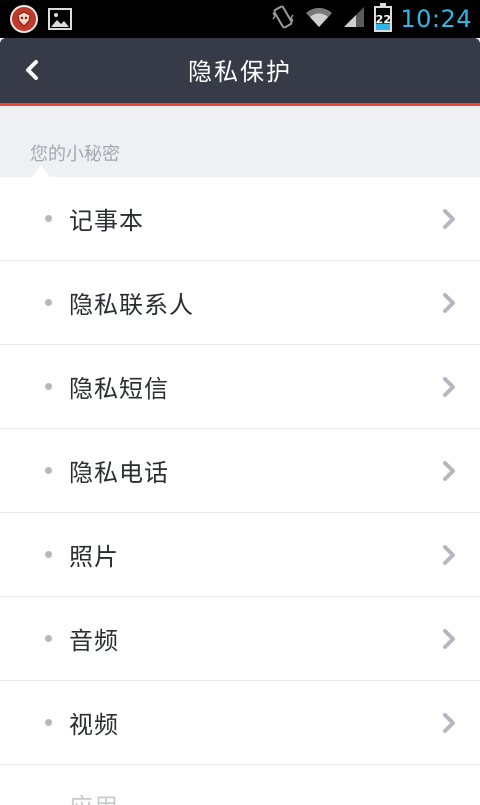 This screenshot has width=480, height=805. Describe the element at coordinates (240, 471) in the screenshot. I see `list-item-private-calls: 隐私电话` at that location.